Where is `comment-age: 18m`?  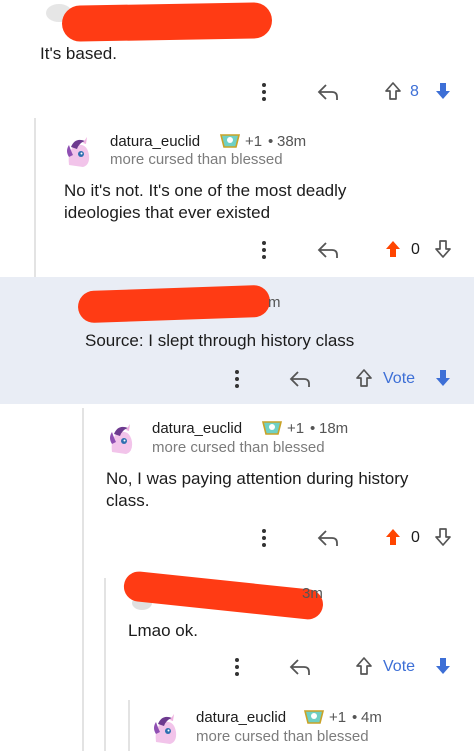 comment-age: 18m is located at coordinates (334, 428).